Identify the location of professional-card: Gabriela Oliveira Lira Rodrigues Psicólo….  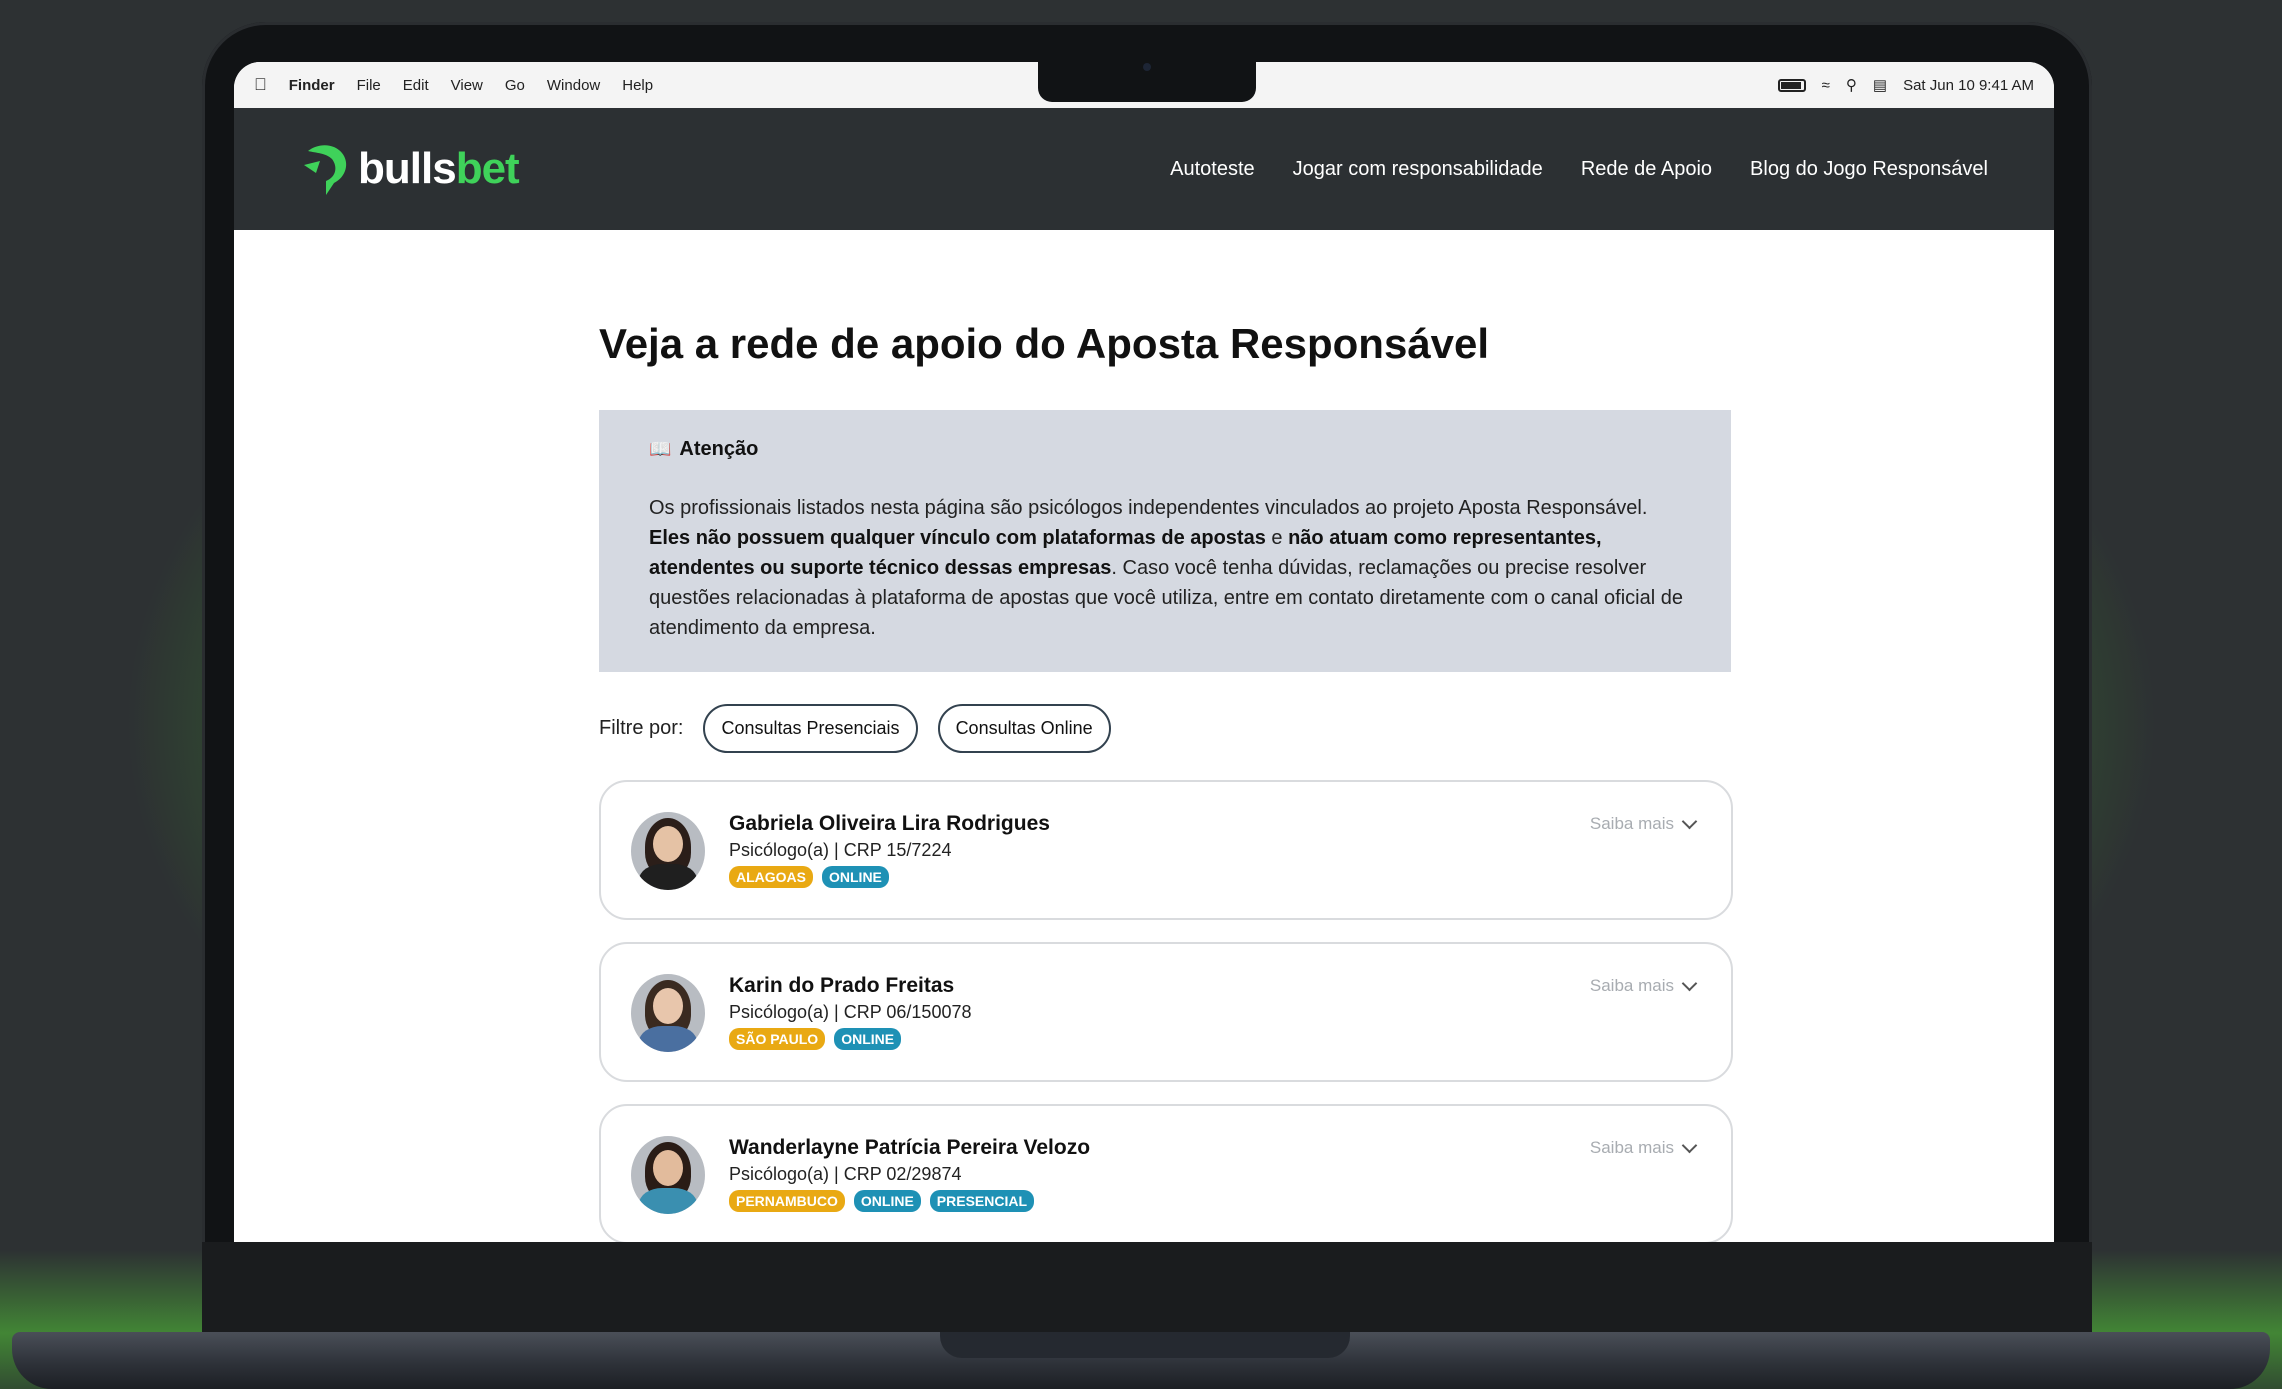
(1166, 850).